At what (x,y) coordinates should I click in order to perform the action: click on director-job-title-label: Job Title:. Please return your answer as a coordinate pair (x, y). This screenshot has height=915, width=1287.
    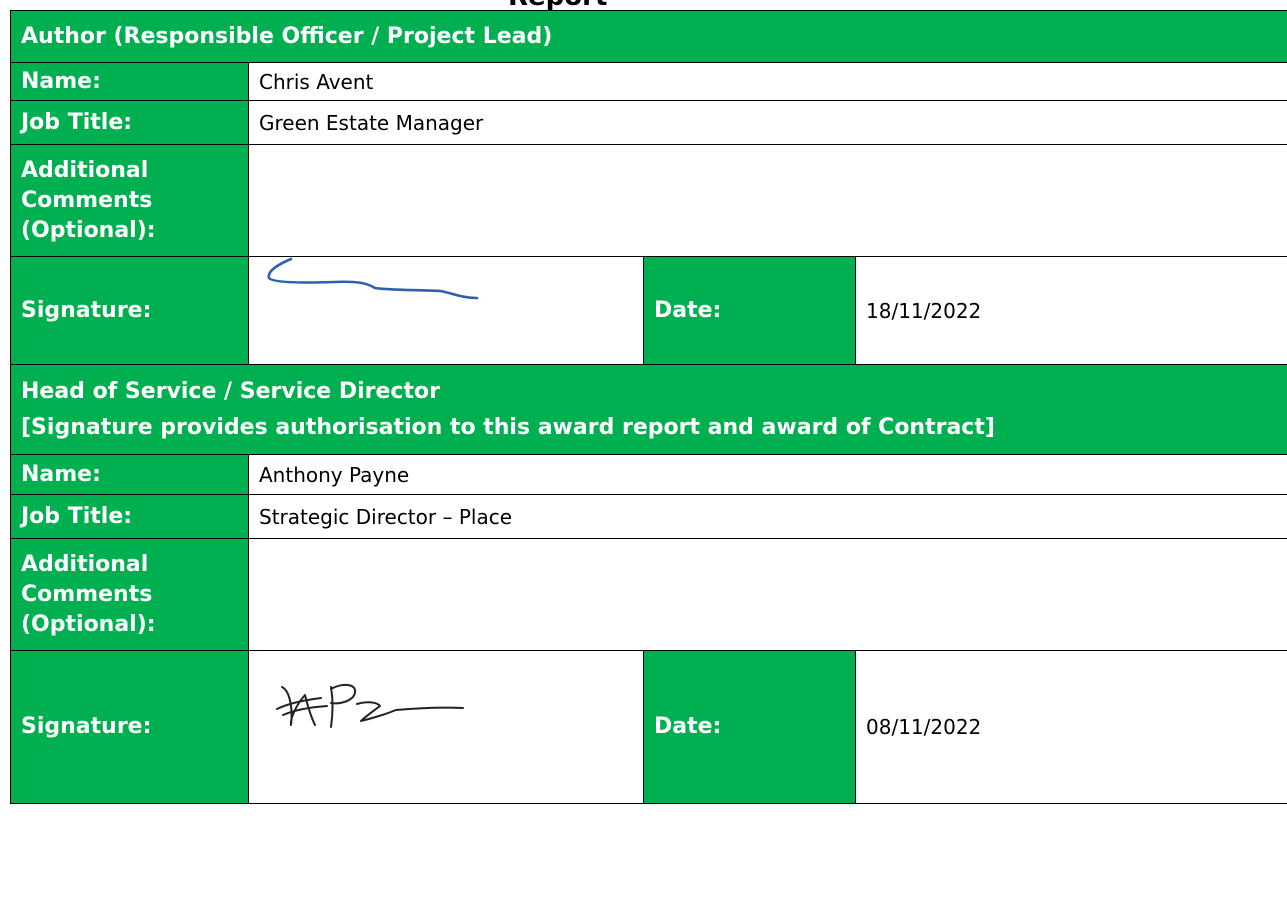
    Looking at the image, I should click on (129, 516).